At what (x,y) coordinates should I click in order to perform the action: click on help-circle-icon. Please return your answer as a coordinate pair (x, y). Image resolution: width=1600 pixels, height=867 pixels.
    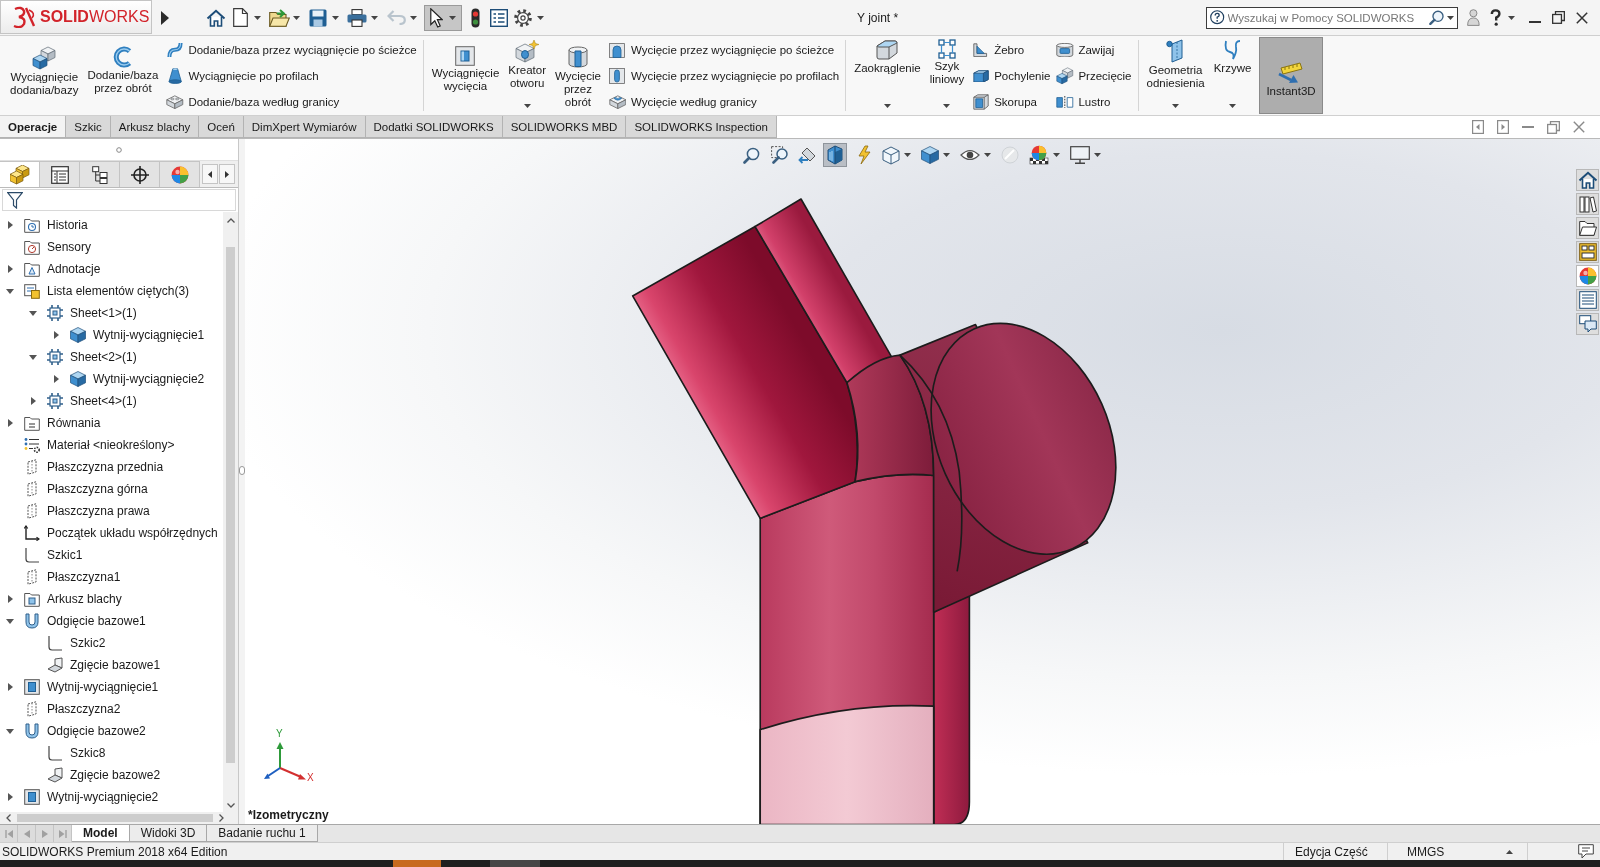
    Looking at the image, I should click on (1217, 17).